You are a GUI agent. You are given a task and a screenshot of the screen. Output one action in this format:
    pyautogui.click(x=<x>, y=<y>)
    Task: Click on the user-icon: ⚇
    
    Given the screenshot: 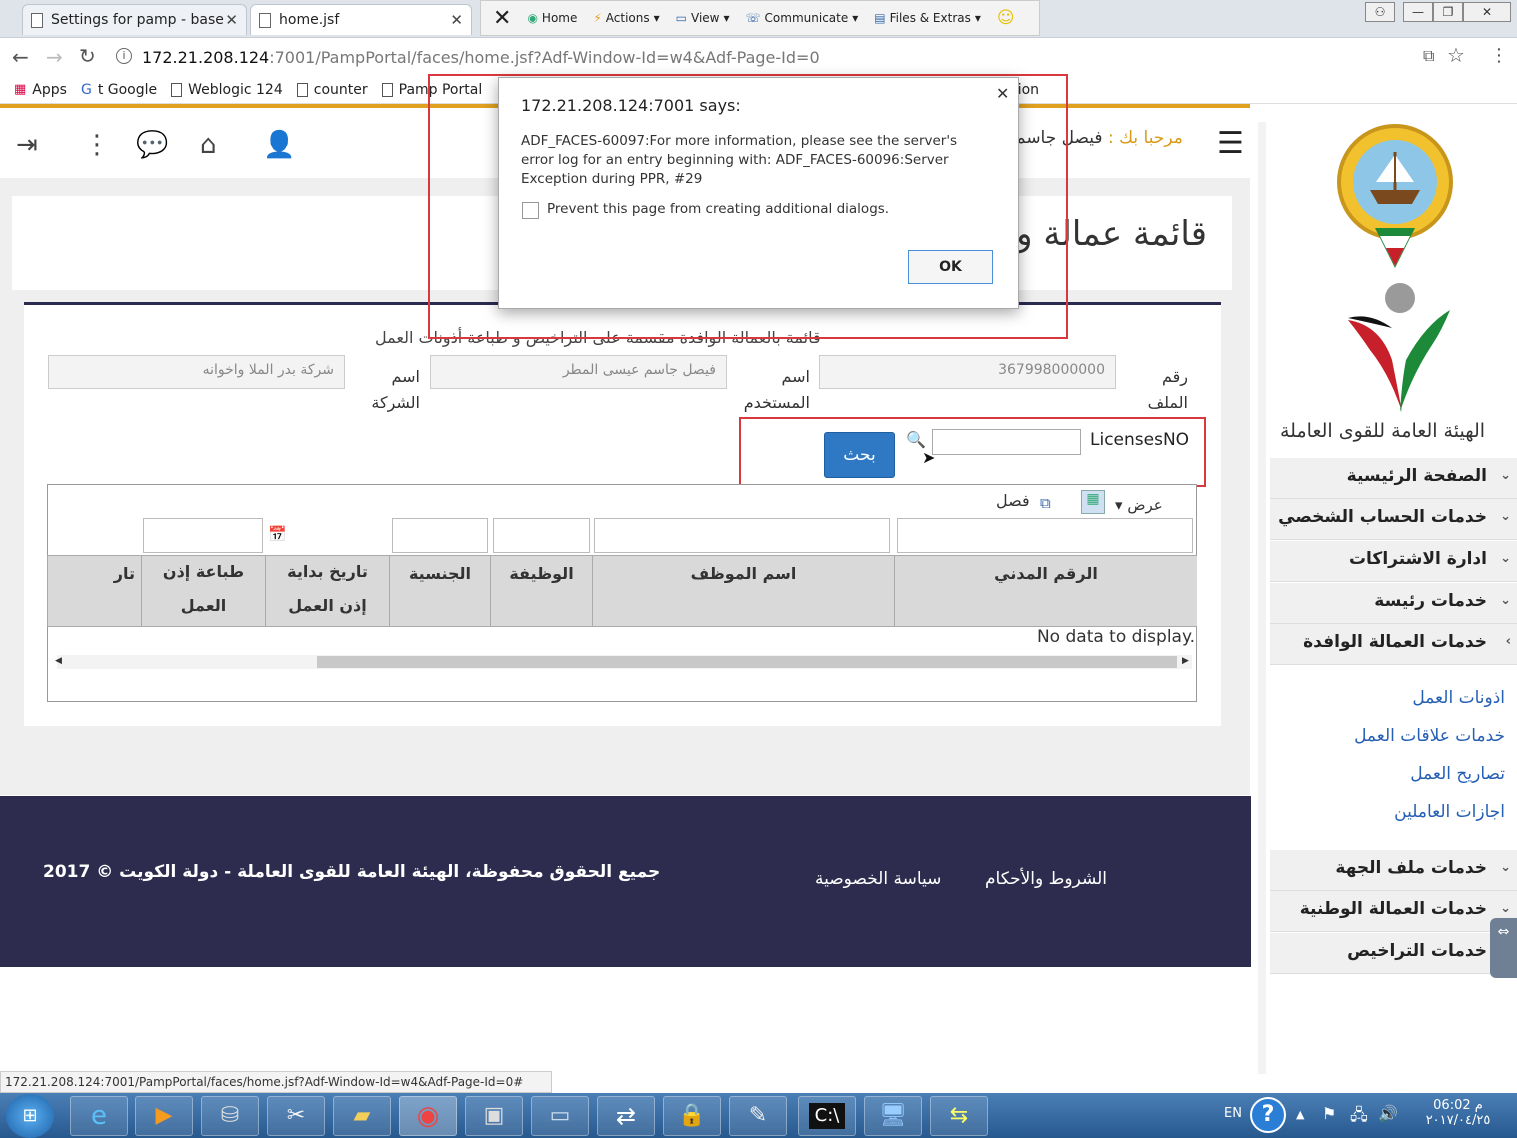 What is the action you would take?
    pyautogui.click(x=1380, y=12)
    